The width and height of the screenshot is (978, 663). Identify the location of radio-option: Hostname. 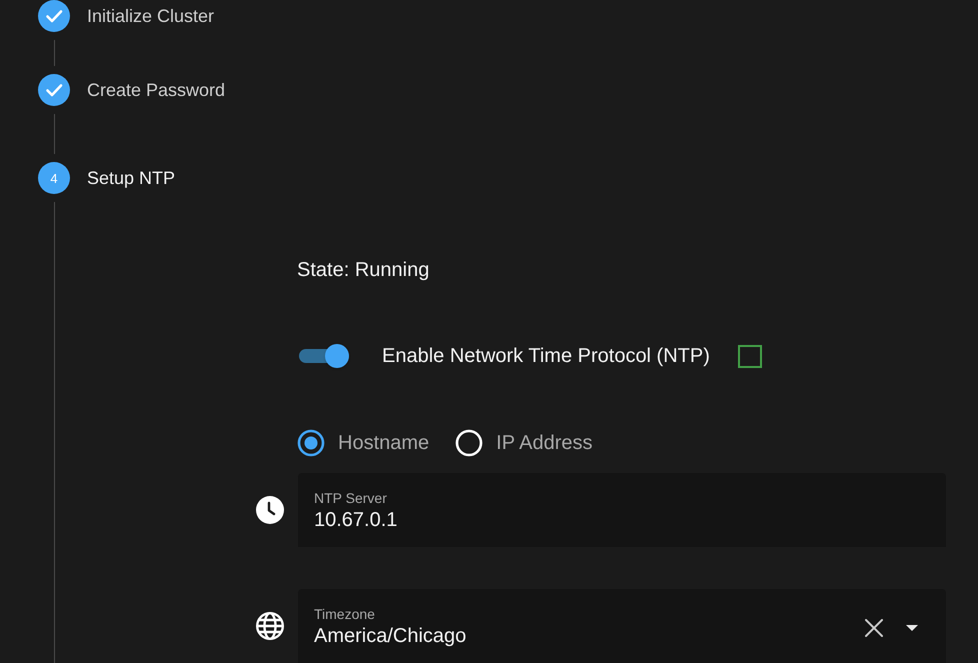
(363, 443).